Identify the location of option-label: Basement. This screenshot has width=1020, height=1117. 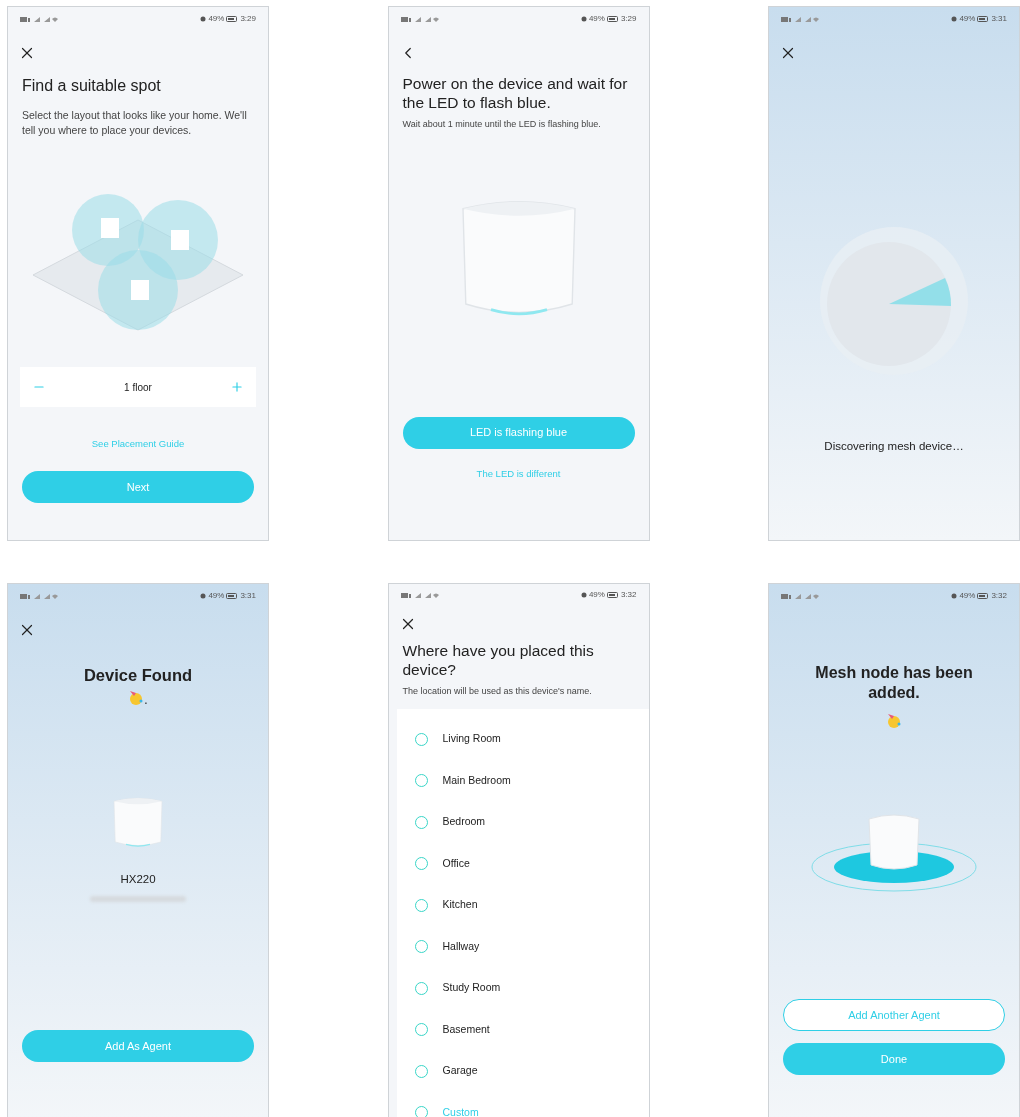
(466, 1029).